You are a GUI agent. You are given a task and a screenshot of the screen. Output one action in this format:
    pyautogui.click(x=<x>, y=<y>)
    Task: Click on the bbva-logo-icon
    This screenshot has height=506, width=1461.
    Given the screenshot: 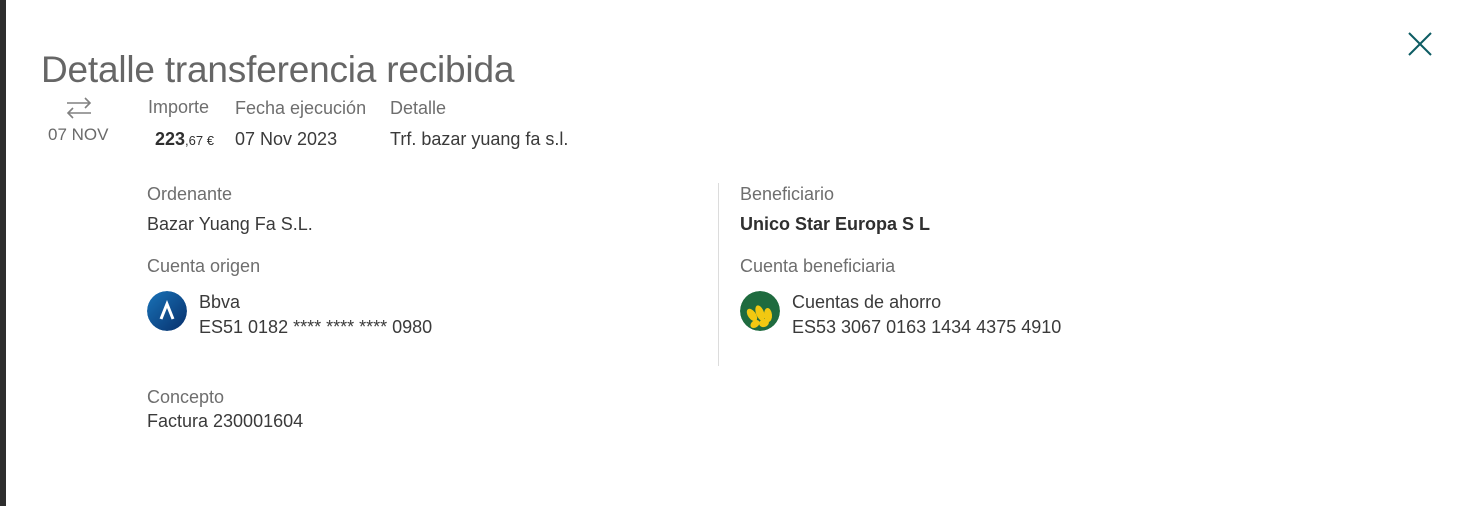 What is the action you would take?
    pyautogui.click(x=167, y=311)
    